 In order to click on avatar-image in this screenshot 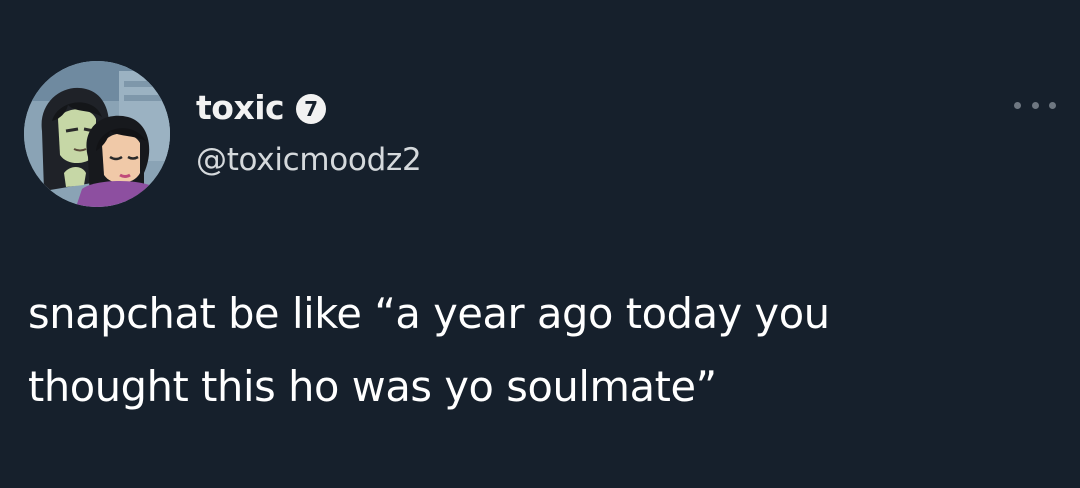, I will do `click(97, 134)`.